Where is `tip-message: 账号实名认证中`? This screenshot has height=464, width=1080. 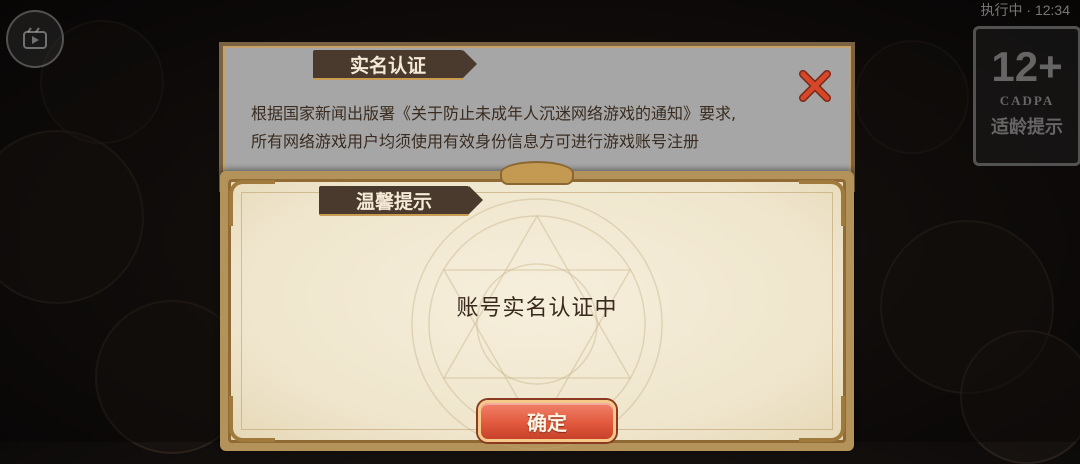
tip-message: 账号实名认证中 is located at coordinates (537, 308).